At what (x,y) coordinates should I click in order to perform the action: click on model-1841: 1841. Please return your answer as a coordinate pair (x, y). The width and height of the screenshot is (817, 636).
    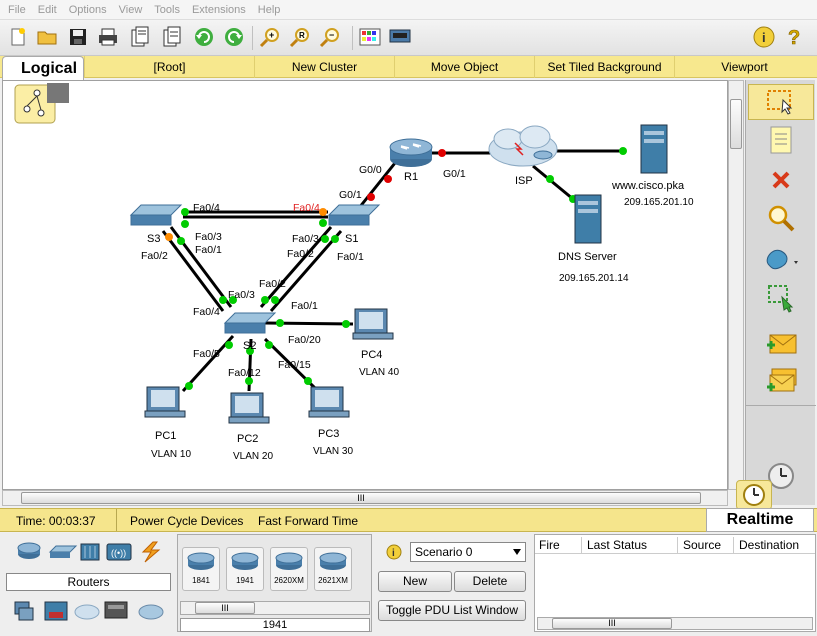
    Looking at the image, I should click on (201, 569).